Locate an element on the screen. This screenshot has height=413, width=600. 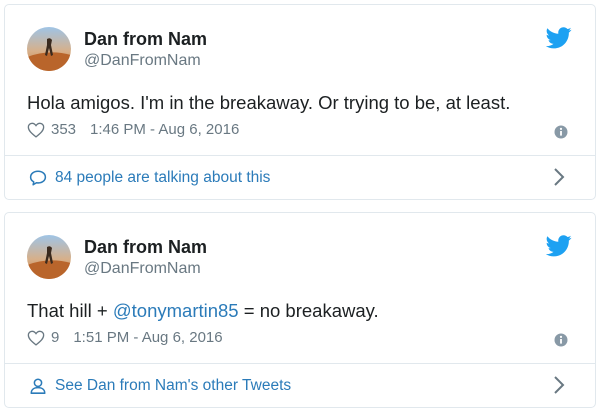
timestamp: 1:51 PM - Aug 6, 2016 is located at coordinates (147, 337).